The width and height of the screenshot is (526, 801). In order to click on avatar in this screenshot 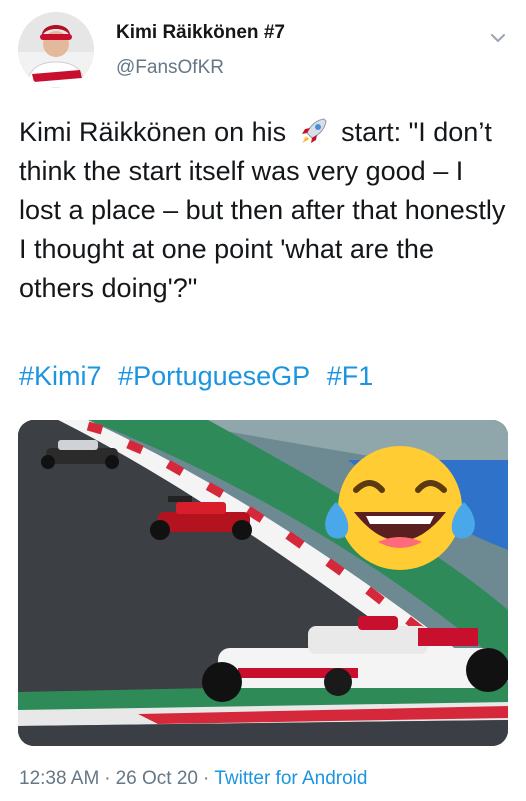, I will do `click(56, 50)`.